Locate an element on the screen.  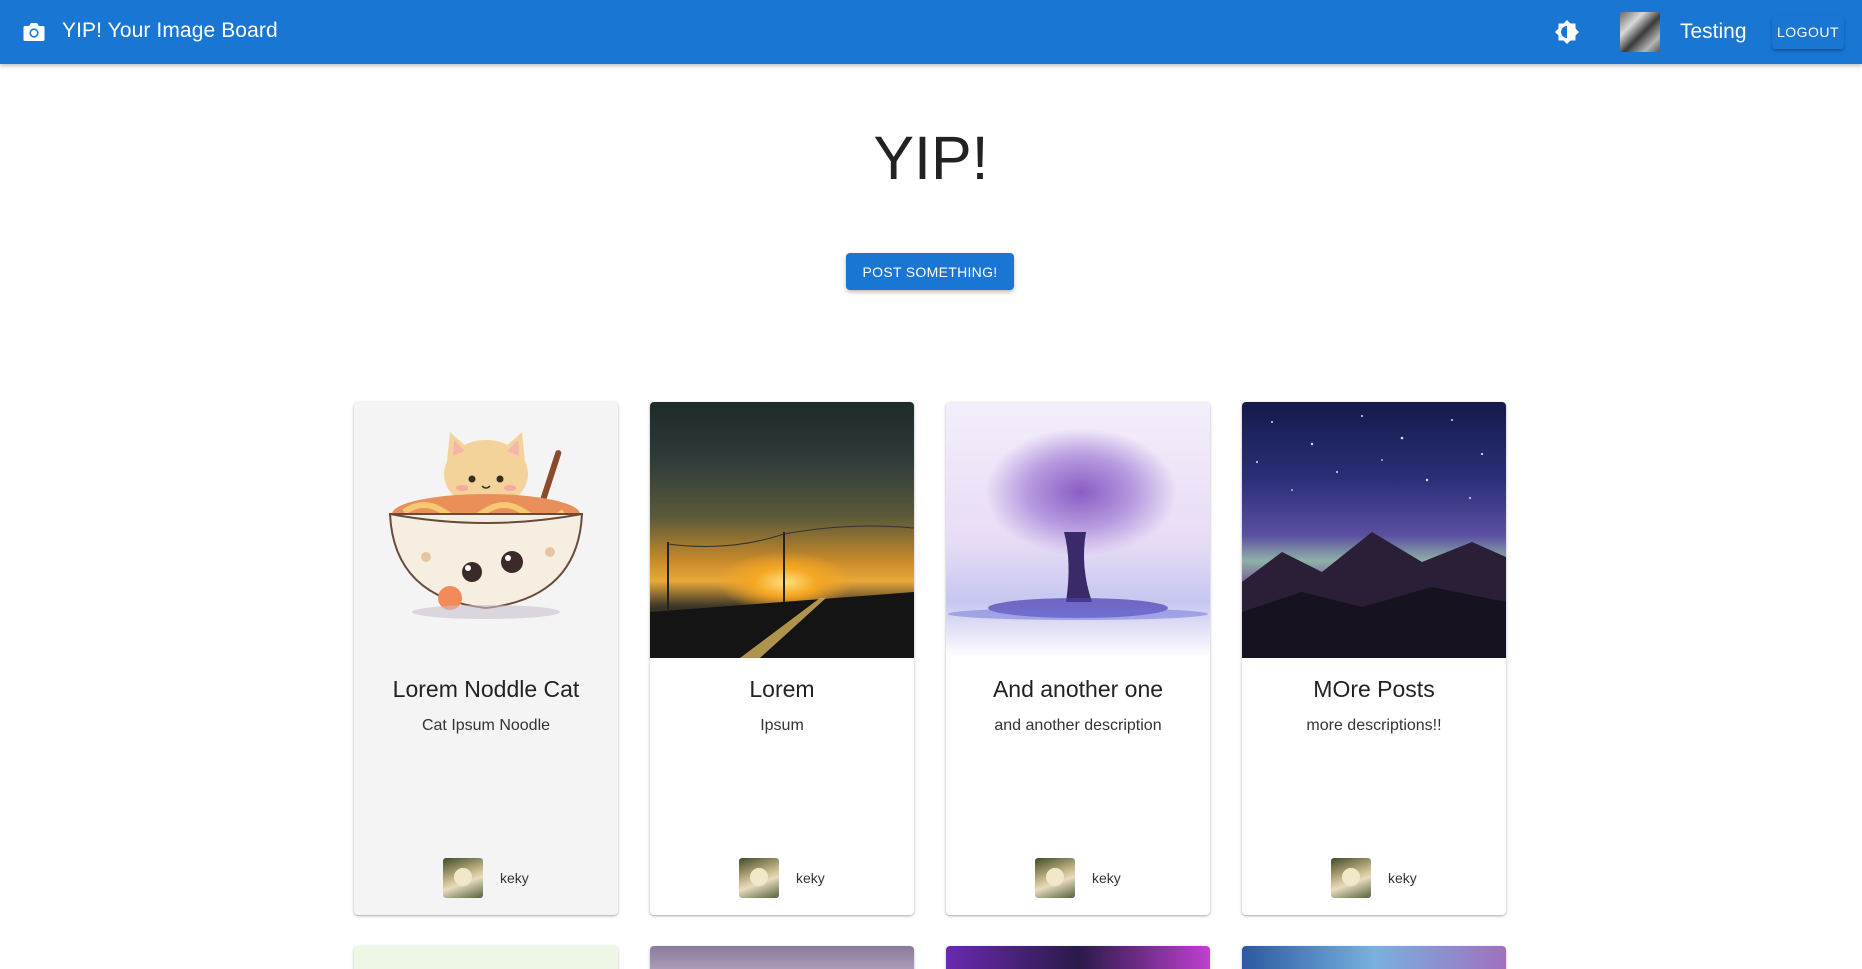
post-title: Lorem is located at coordinates (782, 689).